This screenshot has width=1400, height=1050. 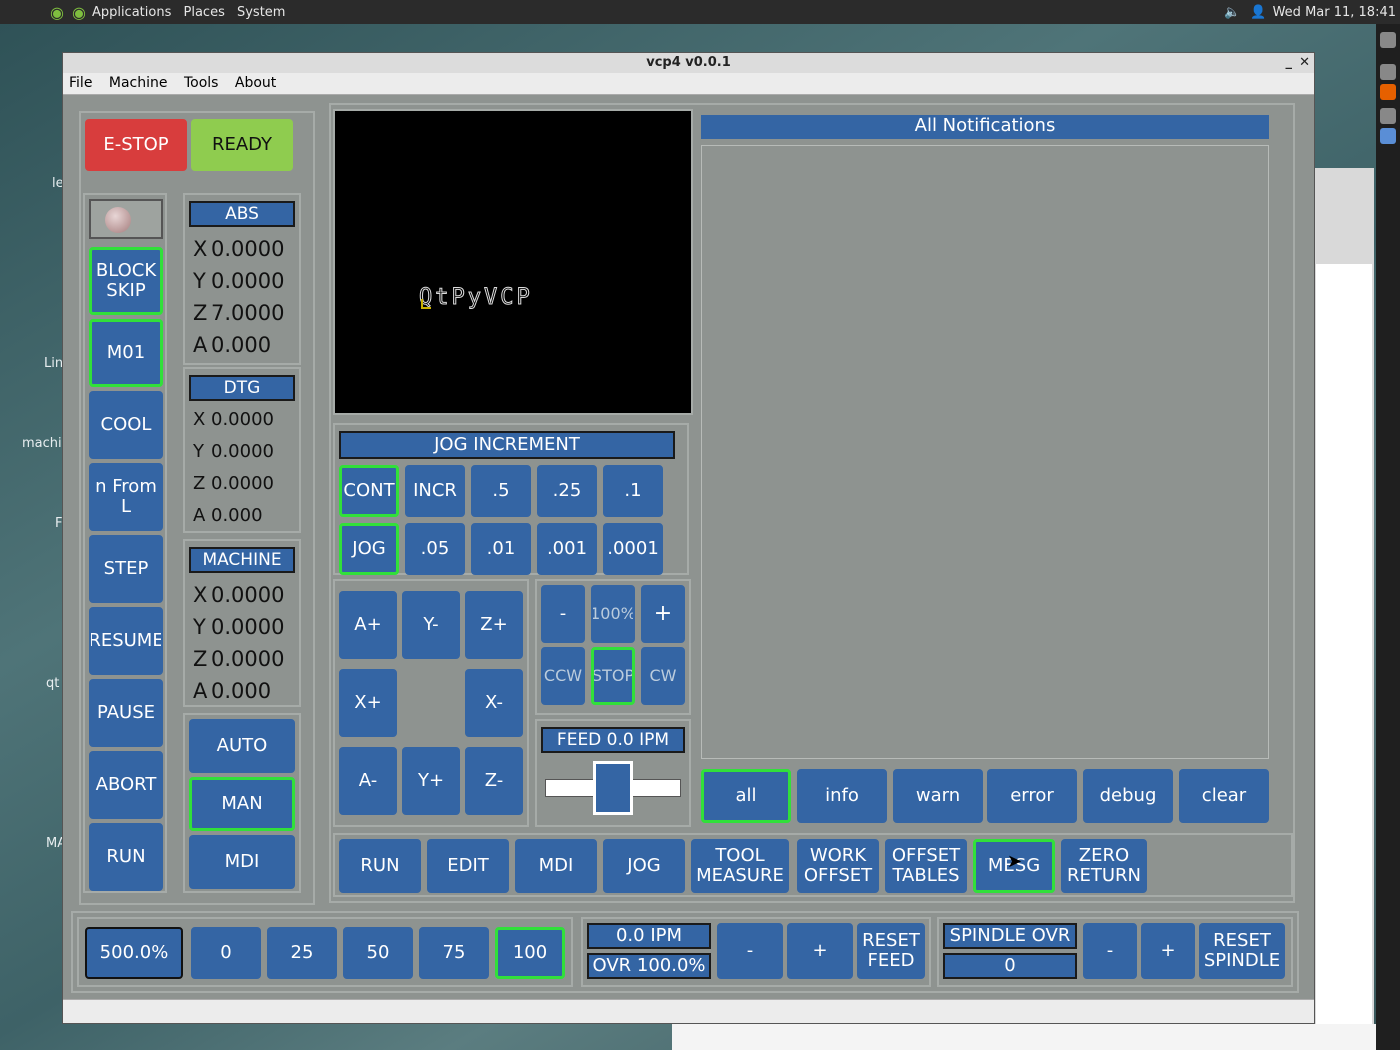 I want to click on increment-button: .1, so click(x=633, y=491).